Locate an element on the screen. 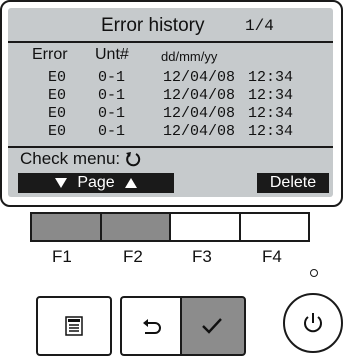  f1-button is located at coordinates (67, 227).